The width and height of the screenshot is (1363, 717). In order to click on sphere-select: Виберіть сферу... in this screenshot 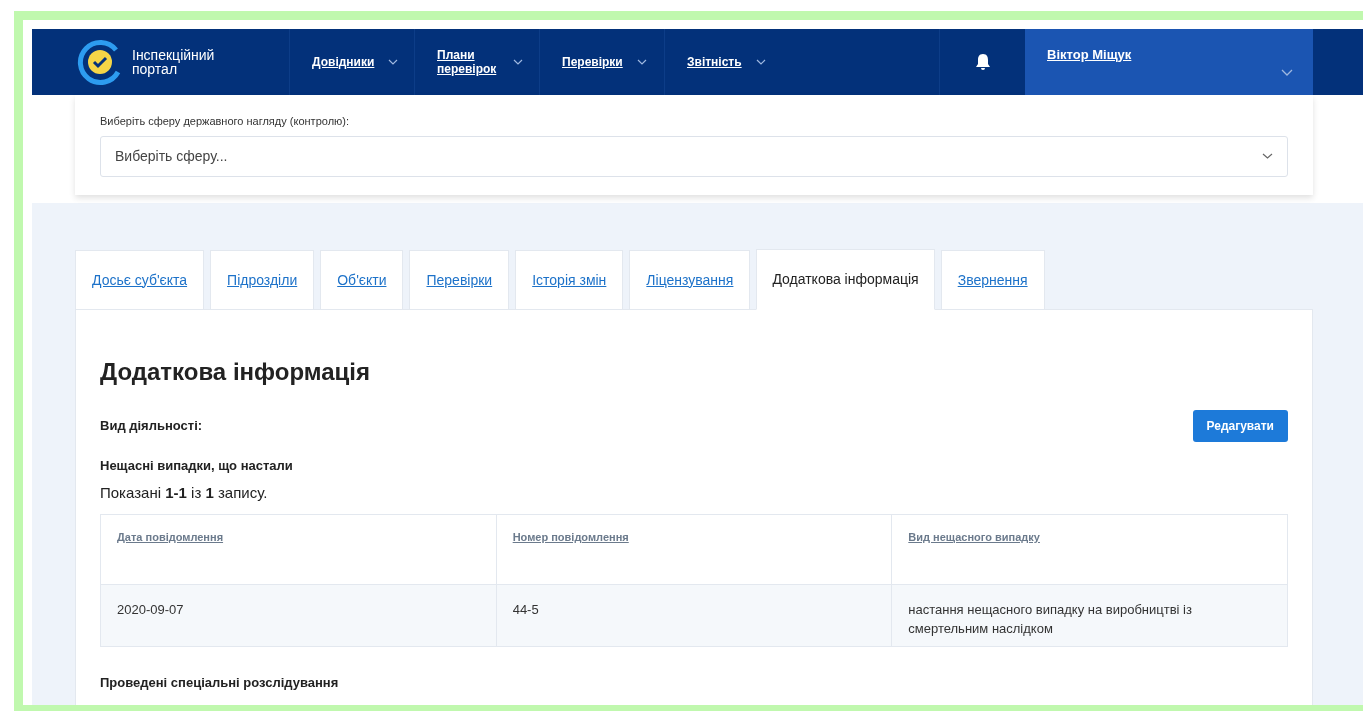, I will do `click(694, 156)`.